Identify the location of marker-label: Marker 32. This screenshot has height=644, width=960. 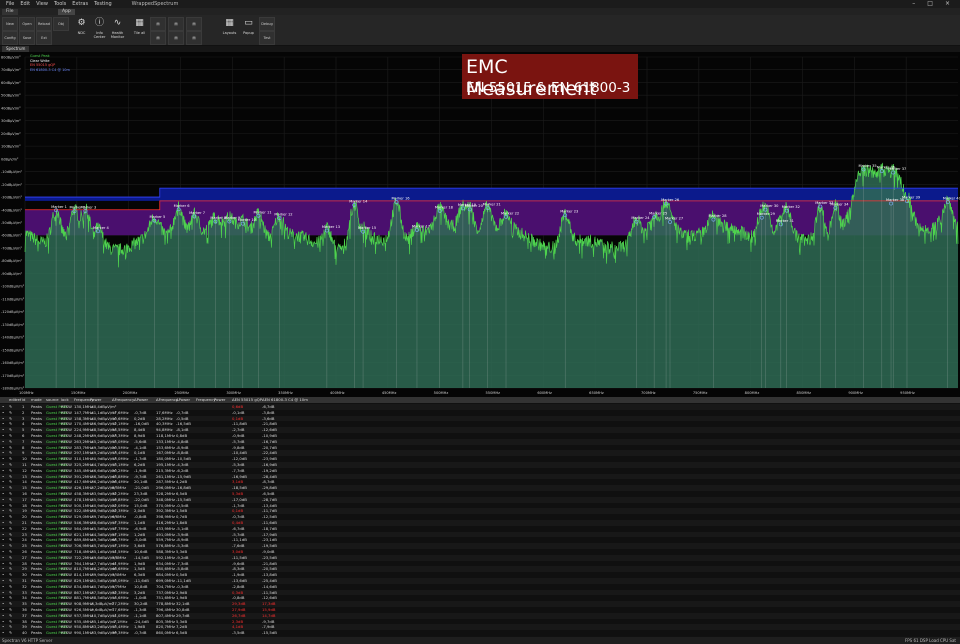
(791, 207).